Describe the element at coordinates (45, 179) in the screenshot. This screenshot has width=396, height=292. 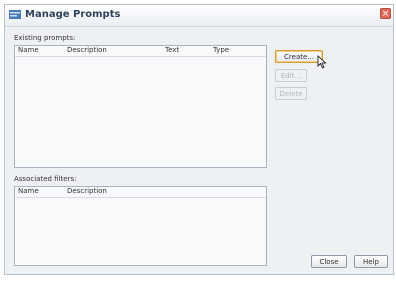
I see `associated-filters-label: Associated filters:` at that location.